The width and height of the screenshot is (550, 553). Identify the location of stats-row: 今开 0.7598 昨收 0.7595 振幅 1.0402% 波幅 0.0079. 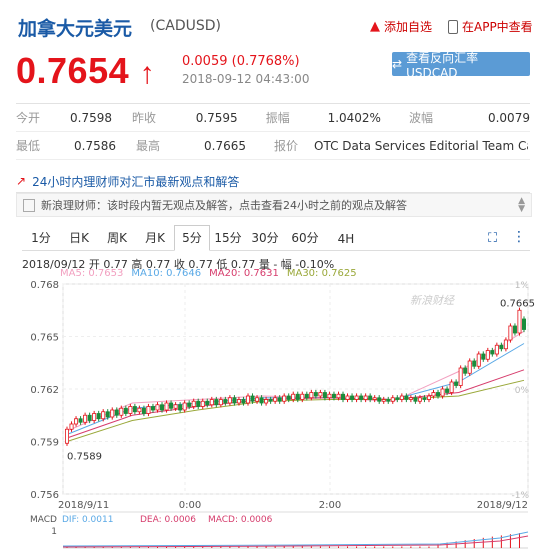
(273, 118).